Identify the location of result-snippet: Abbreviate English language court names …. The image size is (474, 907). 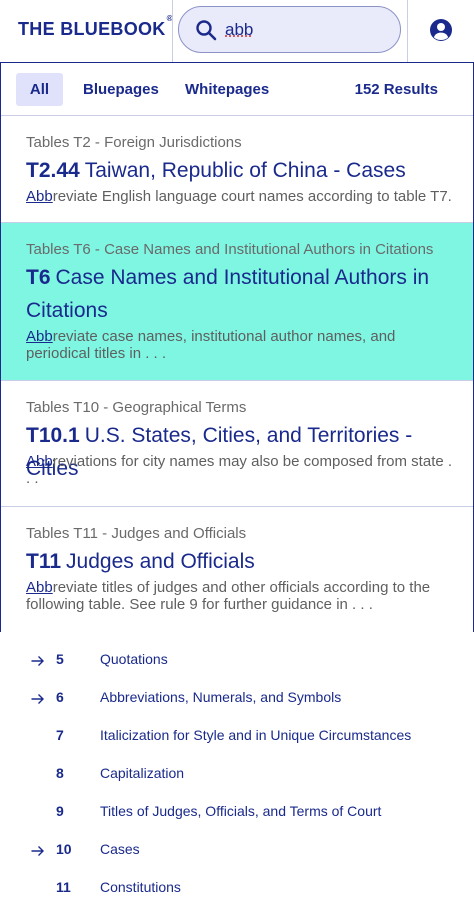
(241, 196).